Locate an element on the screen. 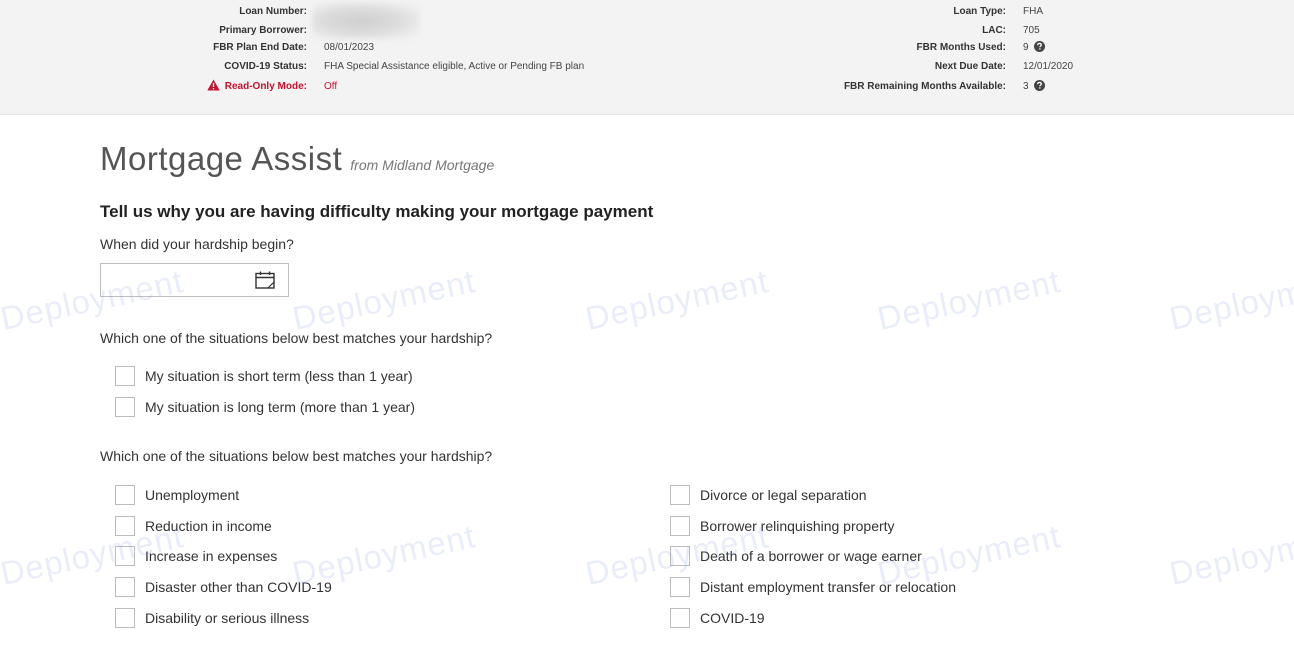  fbr-remaining-label: FBR Remaining Months Available: is located at coordinates (924, 86).